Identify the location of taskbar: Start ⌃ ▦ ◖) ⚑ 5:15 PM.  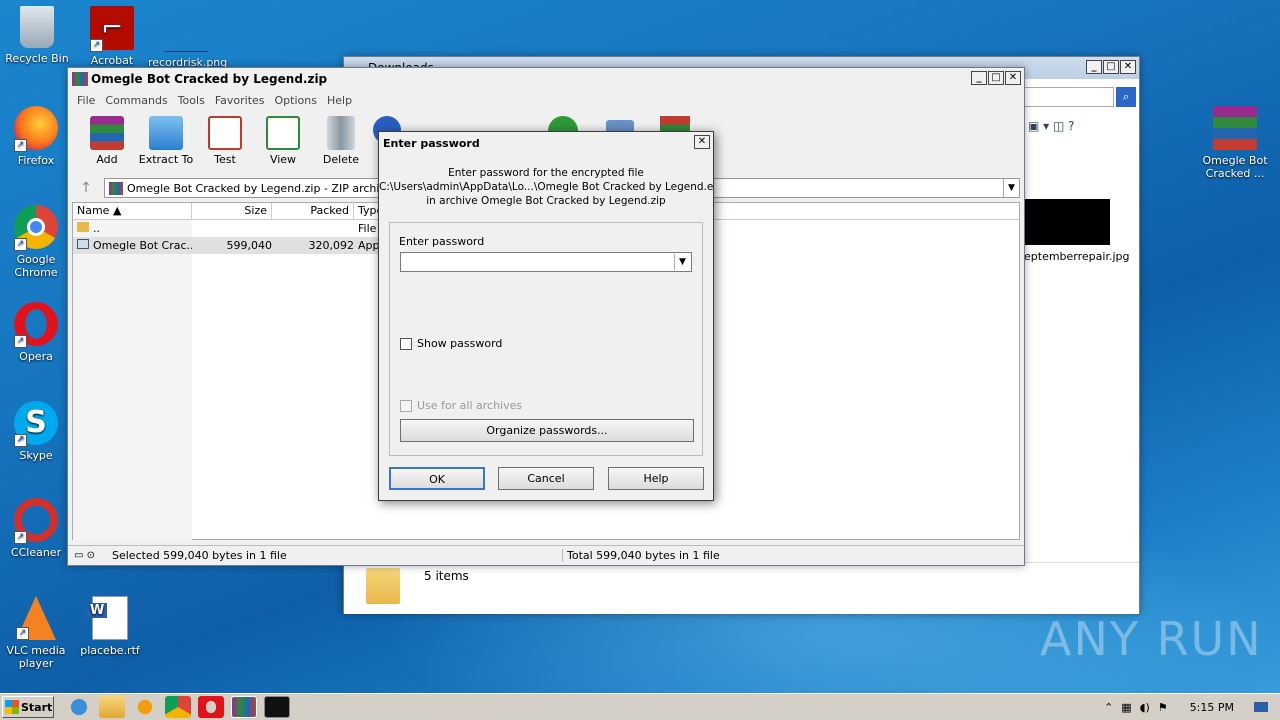
(640, 706).